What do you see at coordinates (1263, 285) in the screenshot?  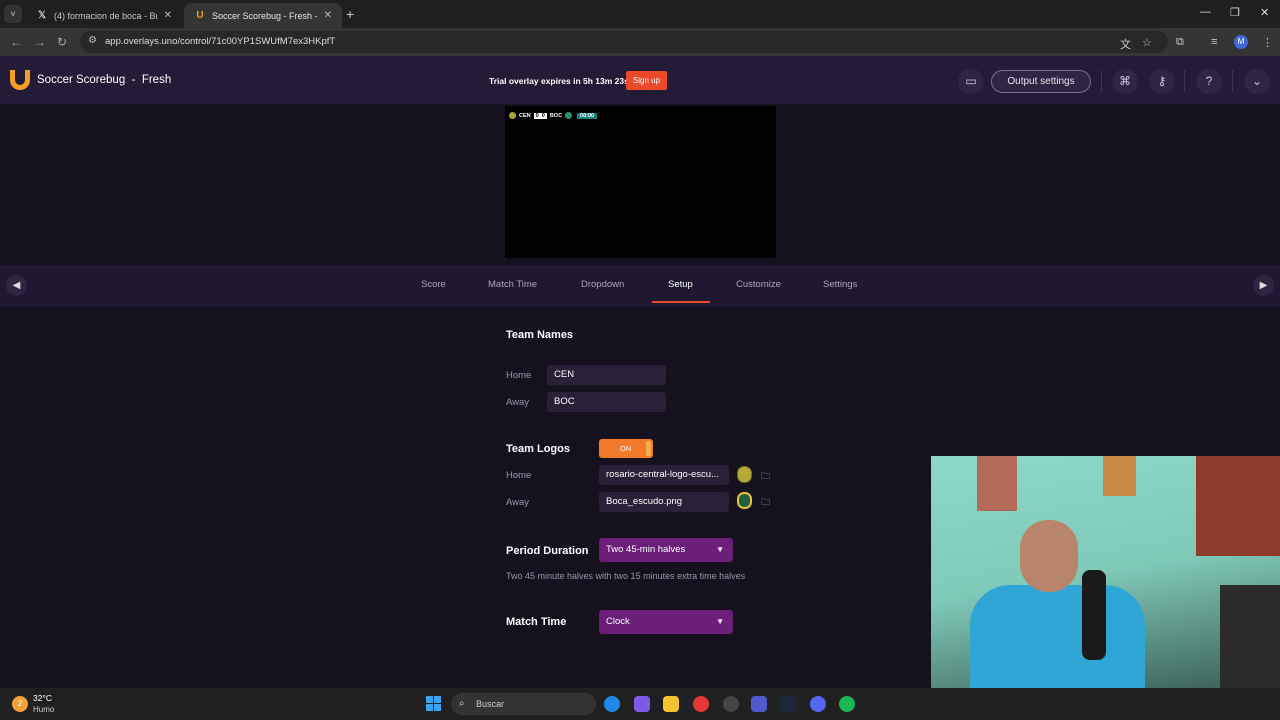 I see `next-arrow-icon: ▶` at bounding box center [1263, 285].